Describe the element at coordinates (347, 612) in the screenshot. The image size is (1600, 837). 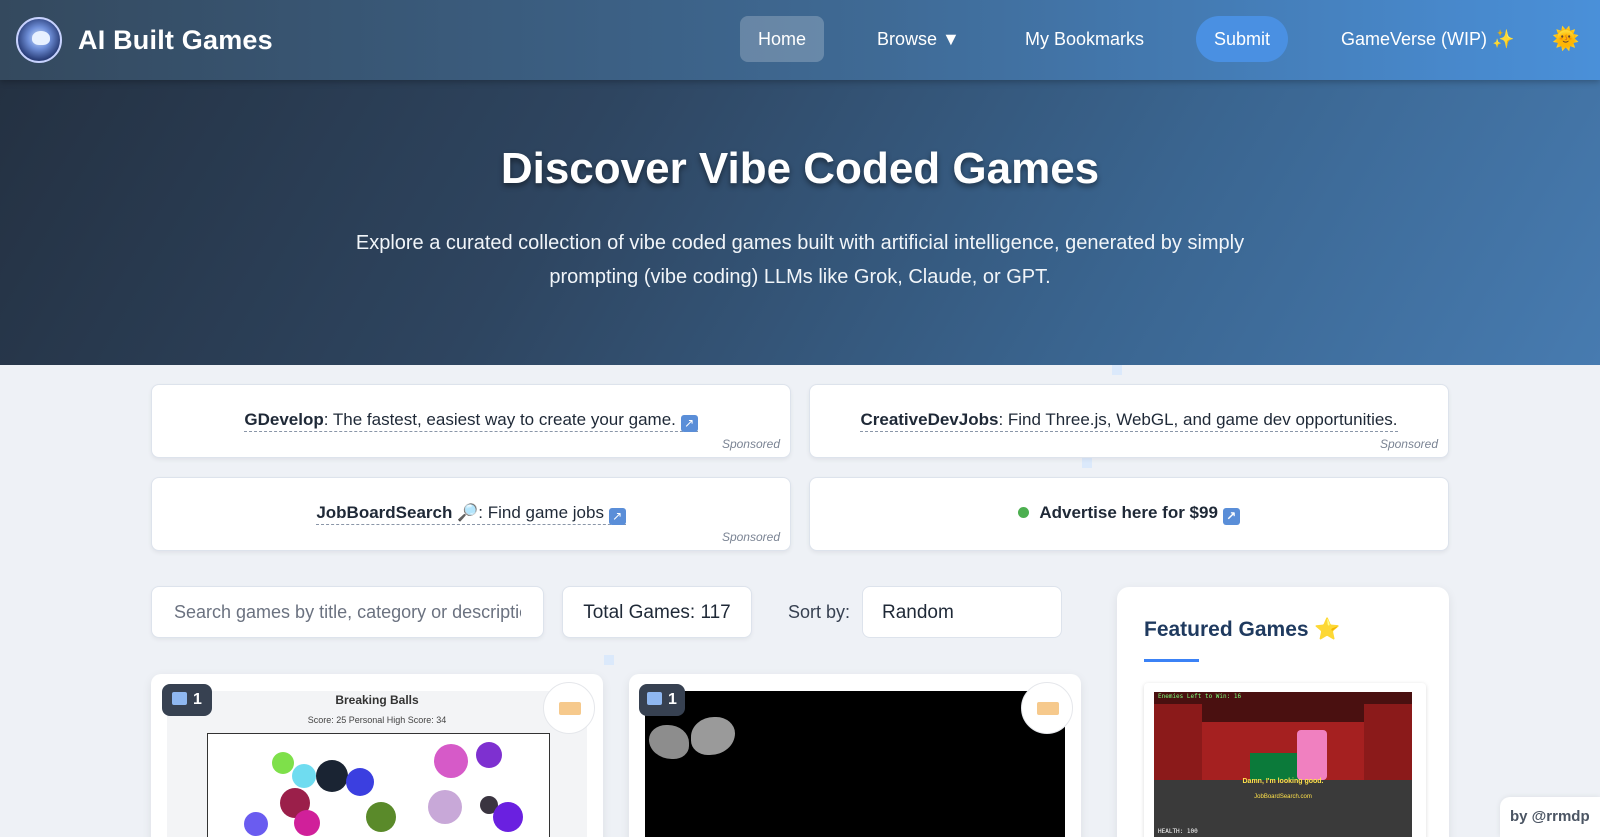
I see `search-input` at that location.